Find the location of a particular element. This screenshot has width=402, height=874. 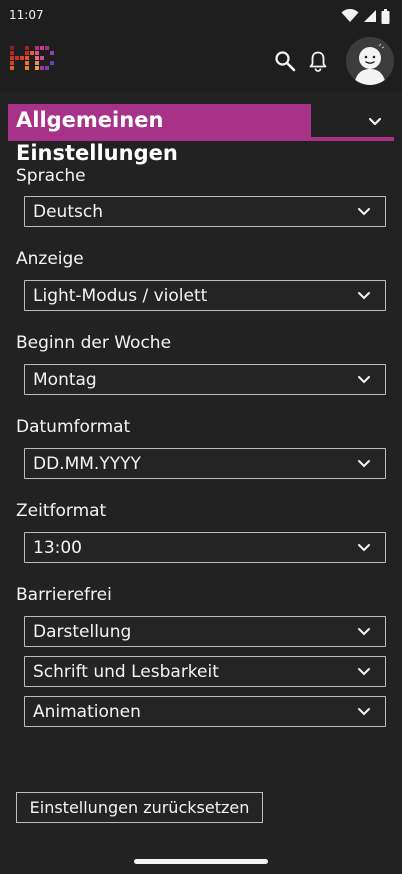

language-label: Sprache is located at coordinates (51, 176).